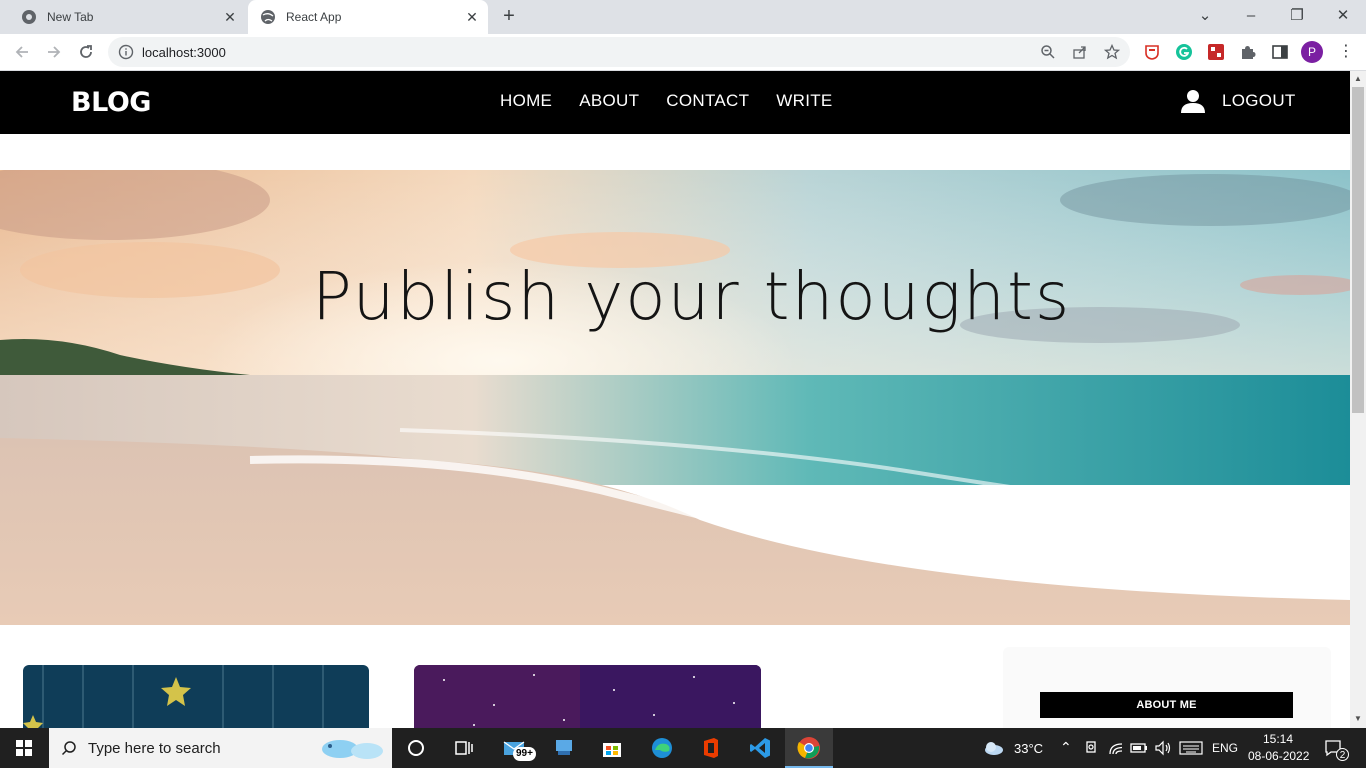 The width and height of the screenshot is (1366, 768). Describe the element at coordinates (1278, 739) in the screenshot. I see `clock-time: 15:14` at that location.